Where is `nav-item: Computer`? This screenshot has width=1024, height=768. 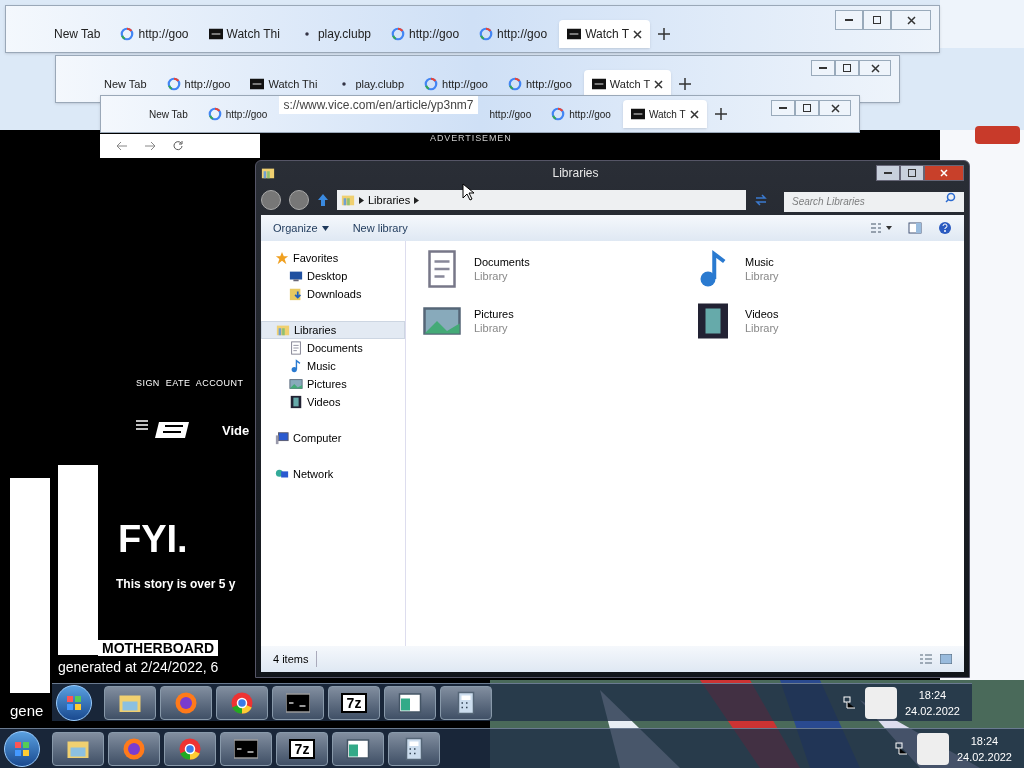 nav-item: Computer is located at coordinates (333, 438).